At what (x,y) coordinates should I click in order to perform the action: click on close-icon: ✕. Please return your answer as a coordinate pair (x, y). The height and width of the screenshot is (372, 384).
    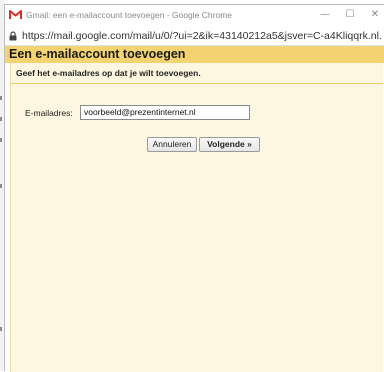
    Looking at the image, I should click on (375, 15).